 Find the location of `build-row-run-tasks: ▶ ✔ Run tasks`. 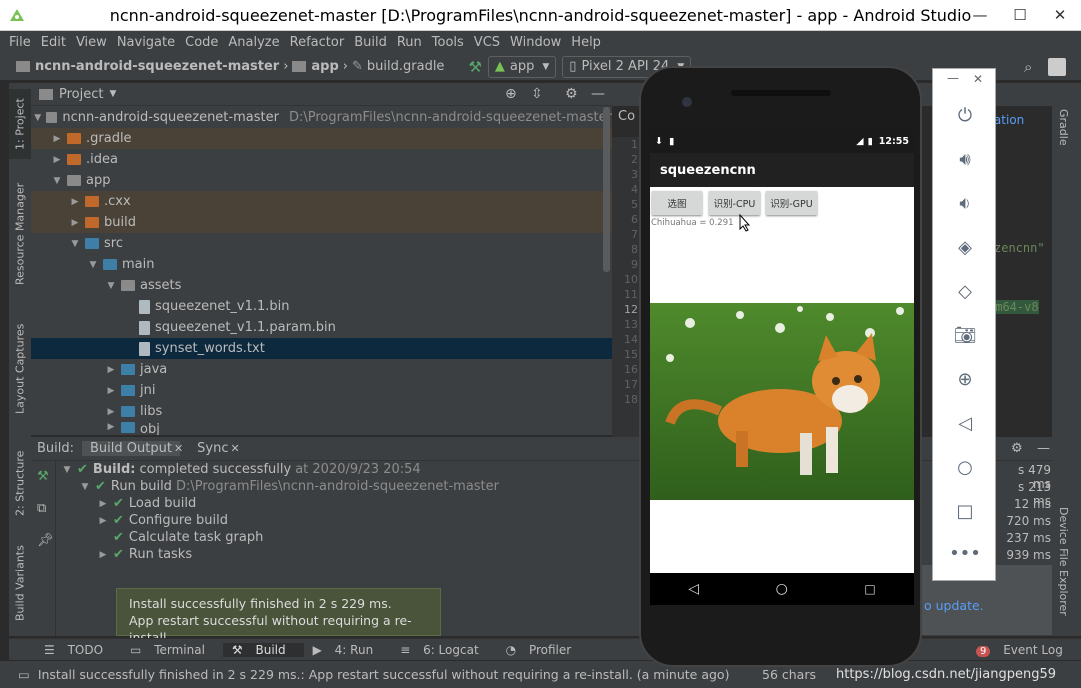

build-row-run-tasks: ▶ ✔ Run tasks is located at coordinates (145, 554).